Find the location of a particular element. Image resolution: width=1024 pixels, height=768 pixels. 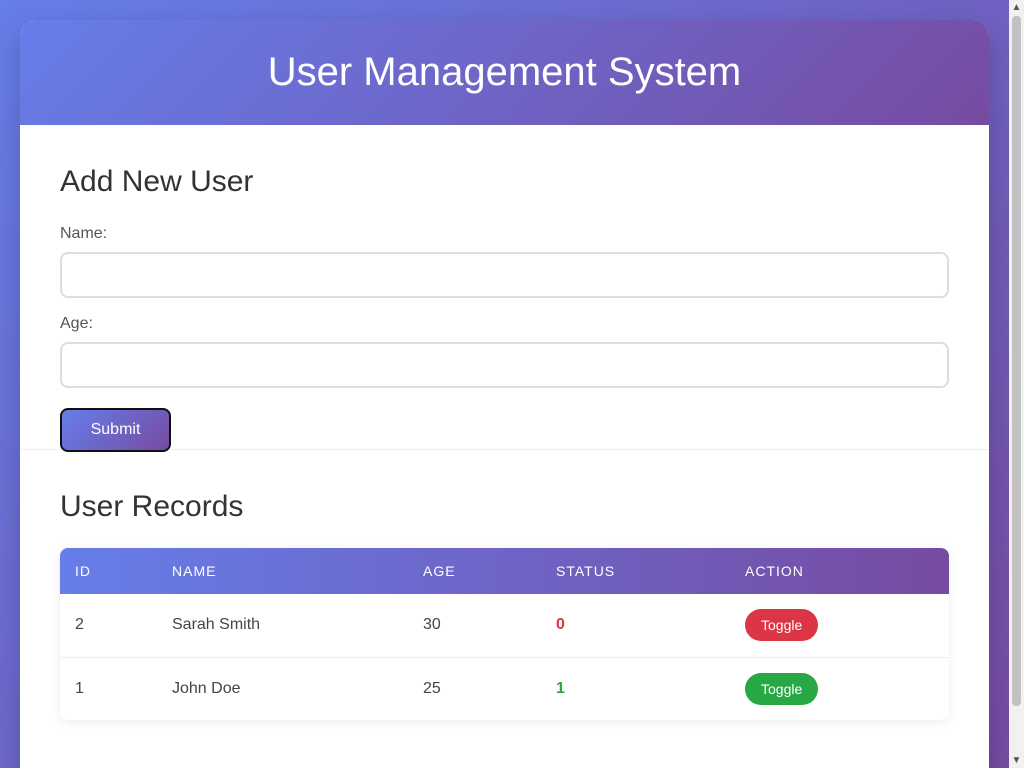

chevron-up-icon: ▲ is located at coordinates (1016, 7).